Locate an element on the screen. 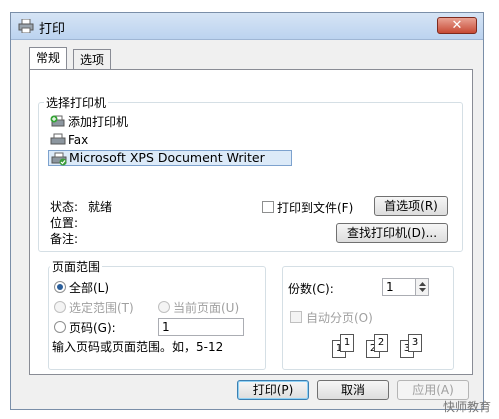  printer-group-label: 选择打印机 is located at coordinates (76, 102).